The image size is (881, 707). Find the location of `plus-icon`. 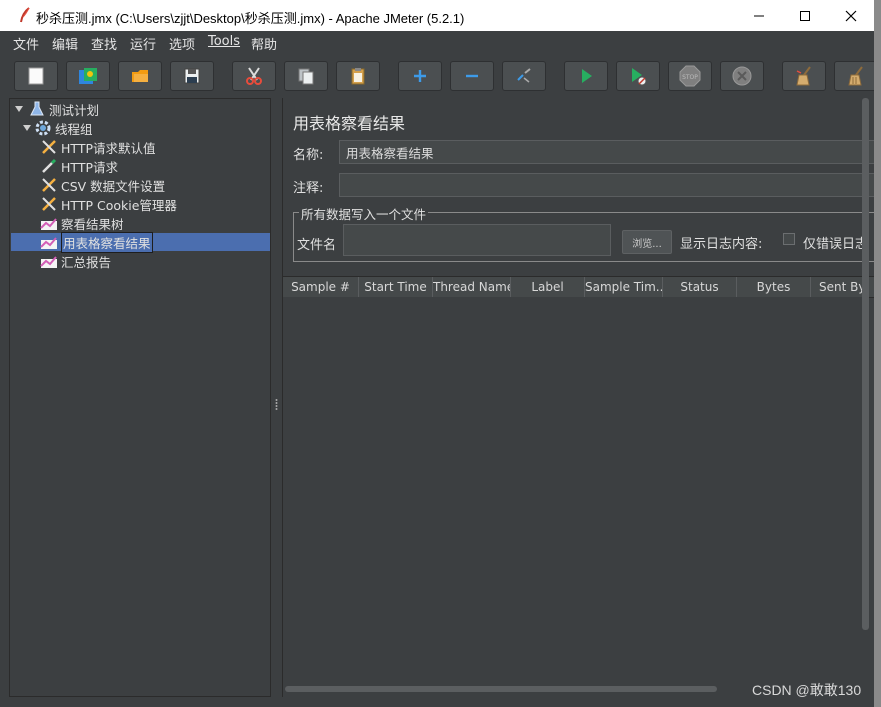

plus-icon is located at coordinates (420, 76).